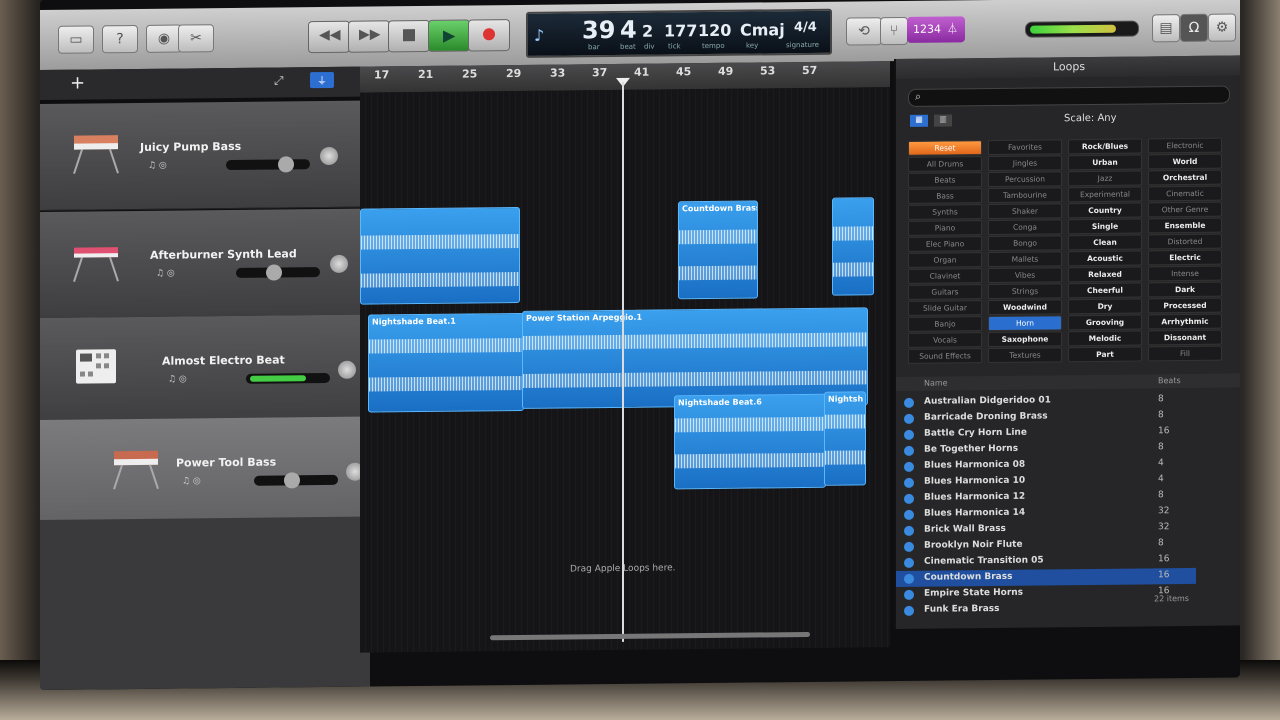 The image size is (1280, 720). Describe the element at coordinates (1185, 241) in the screenshot. I see `keyword-button: Distorted` at that location.